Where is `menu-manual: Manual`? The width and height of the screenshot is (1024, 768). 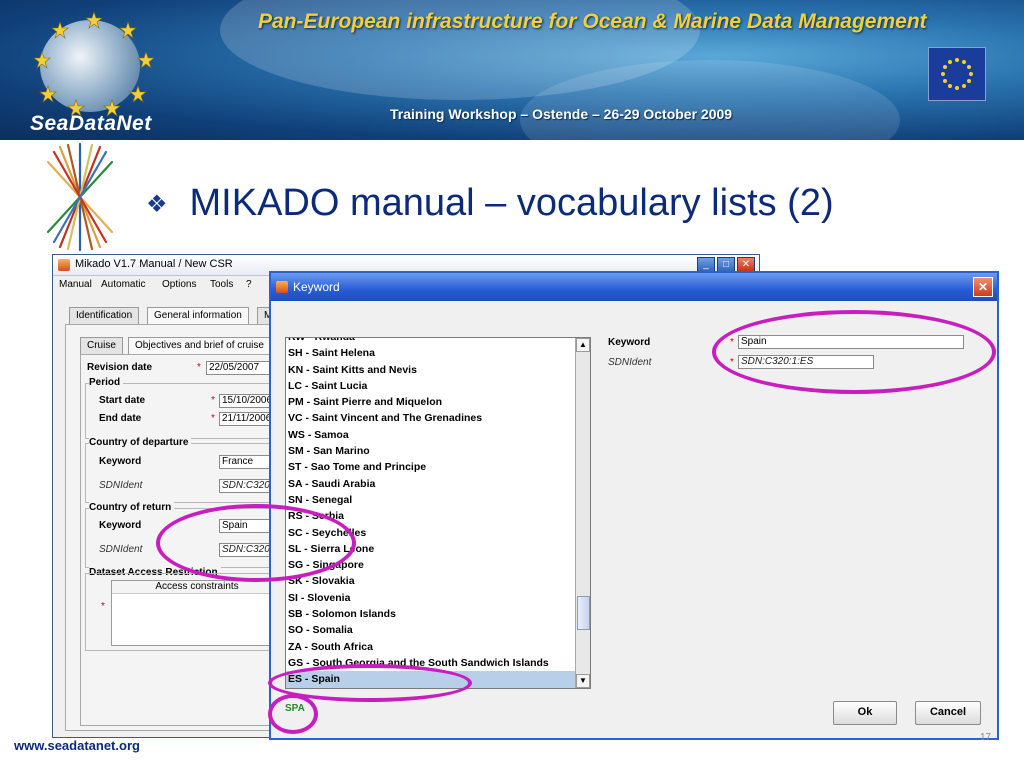 menu-manual: Manual is located at coordinates (75, 284).